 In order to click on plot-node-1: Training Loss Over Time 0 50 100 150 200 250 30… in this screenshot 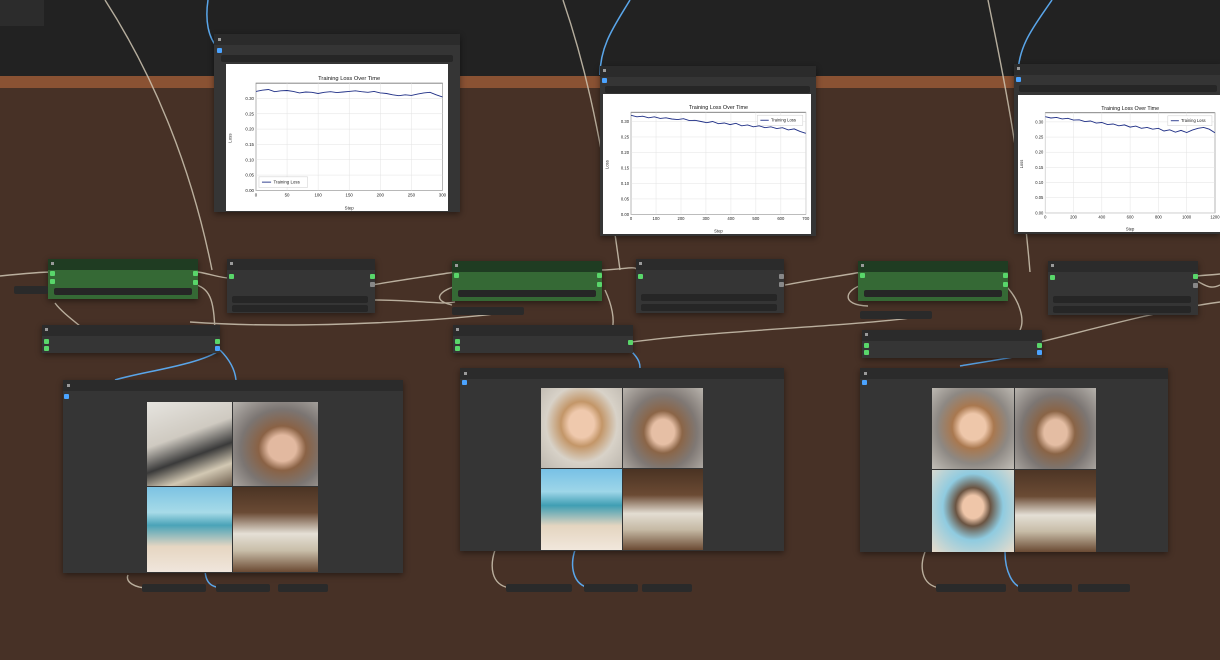, I will do `click(337, 123)`.